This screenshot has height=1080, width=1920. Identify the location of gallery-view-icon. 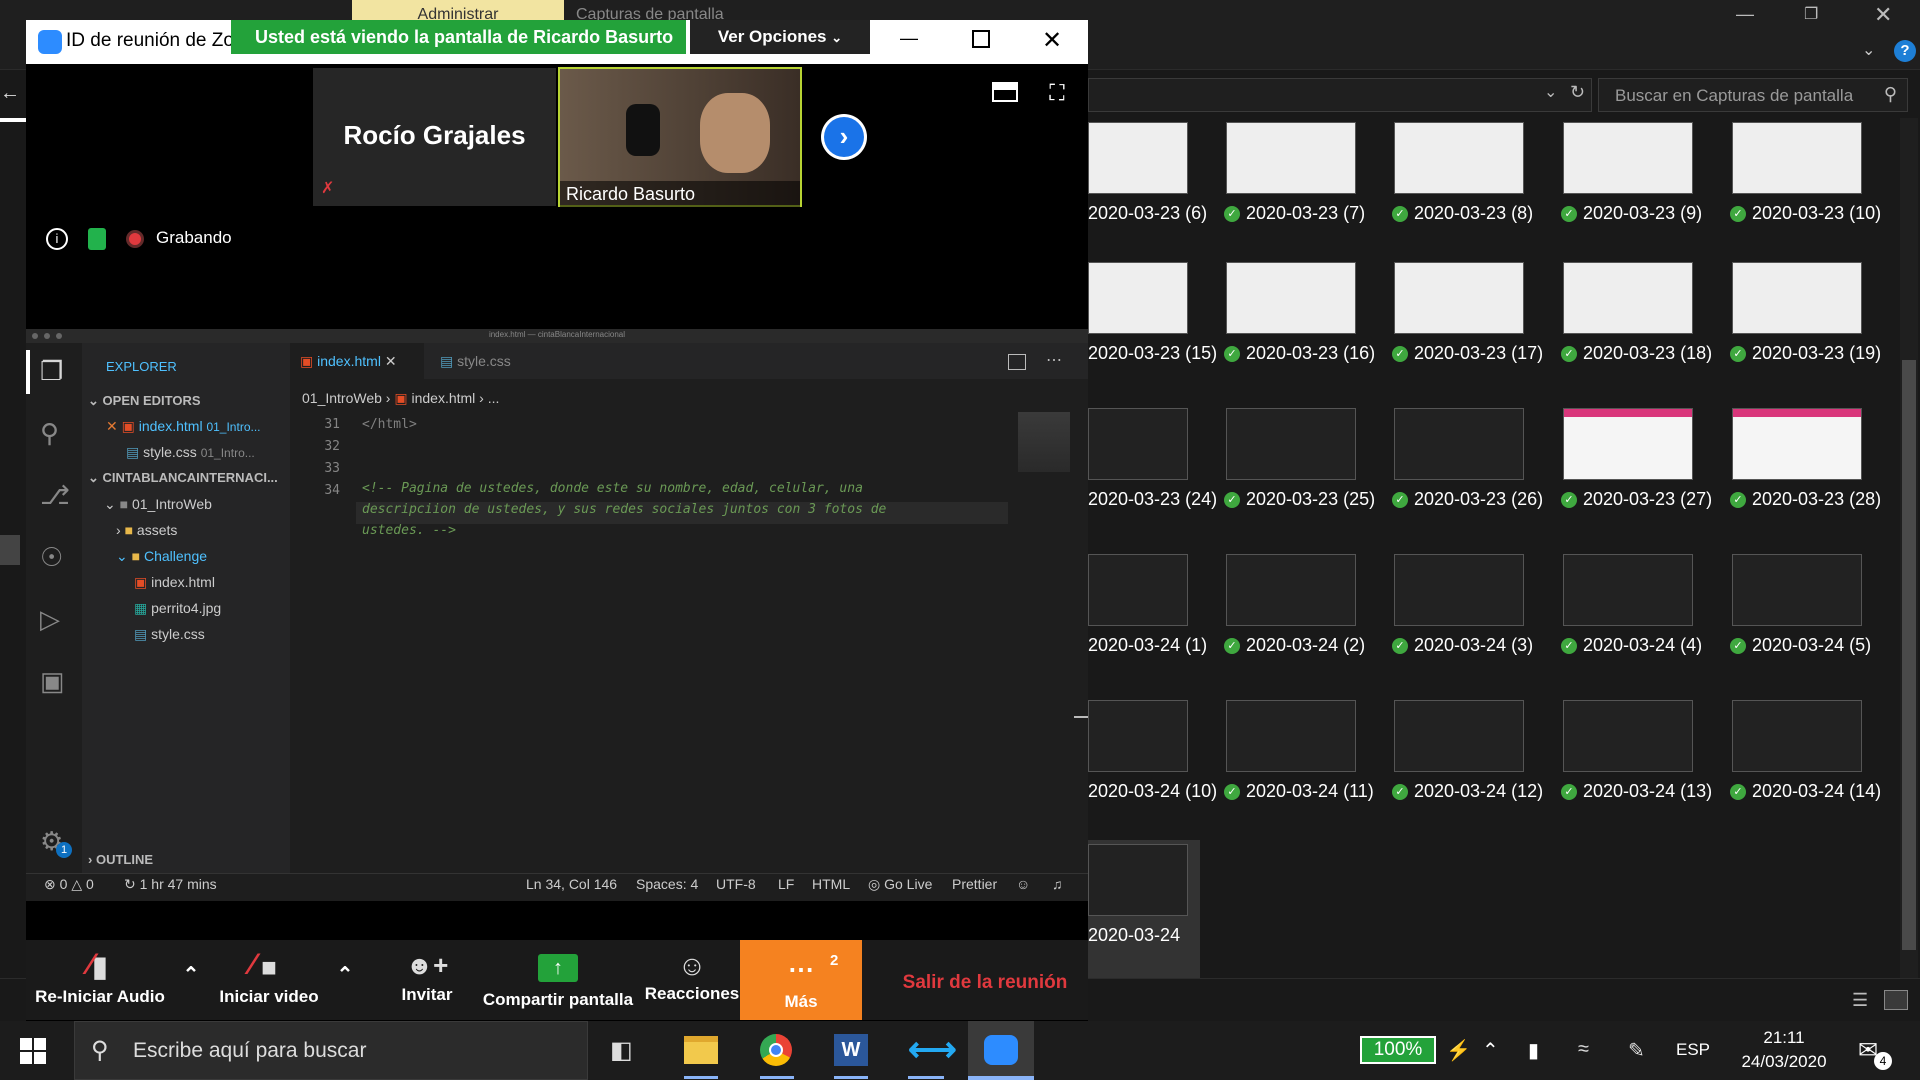
(1005, 92).